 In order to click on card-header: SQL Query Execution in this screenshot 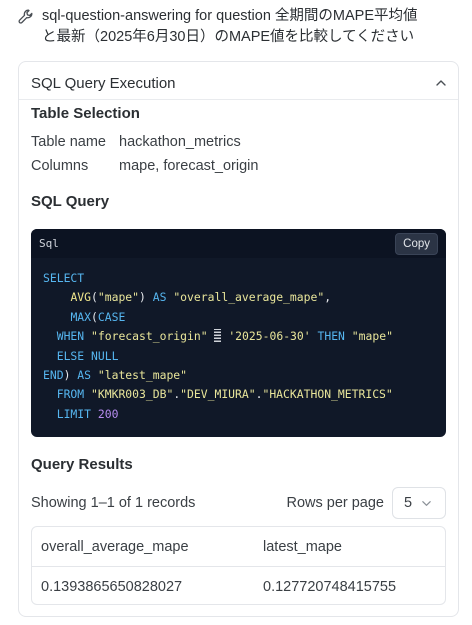, I will do `click(239, 83)`.